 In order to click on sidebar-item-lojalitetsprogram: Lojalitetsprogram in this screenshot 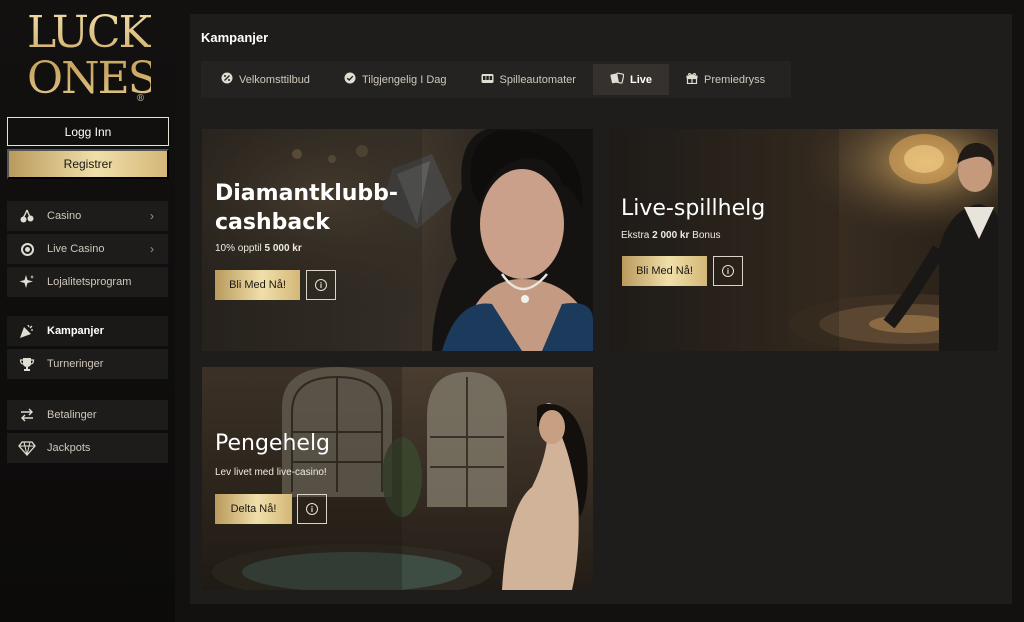, I will do `click(87, 282)`.